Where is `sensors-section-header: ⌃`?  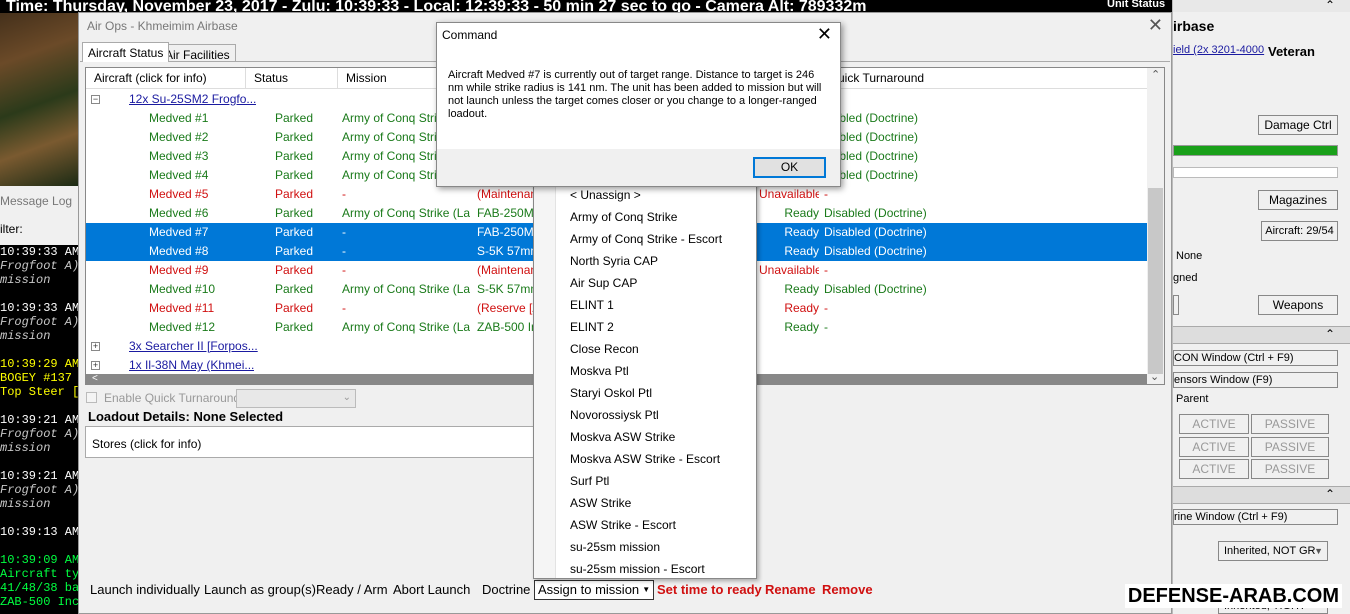
sensors-section-header: ⌃ is located at coordinates (1261, 335).